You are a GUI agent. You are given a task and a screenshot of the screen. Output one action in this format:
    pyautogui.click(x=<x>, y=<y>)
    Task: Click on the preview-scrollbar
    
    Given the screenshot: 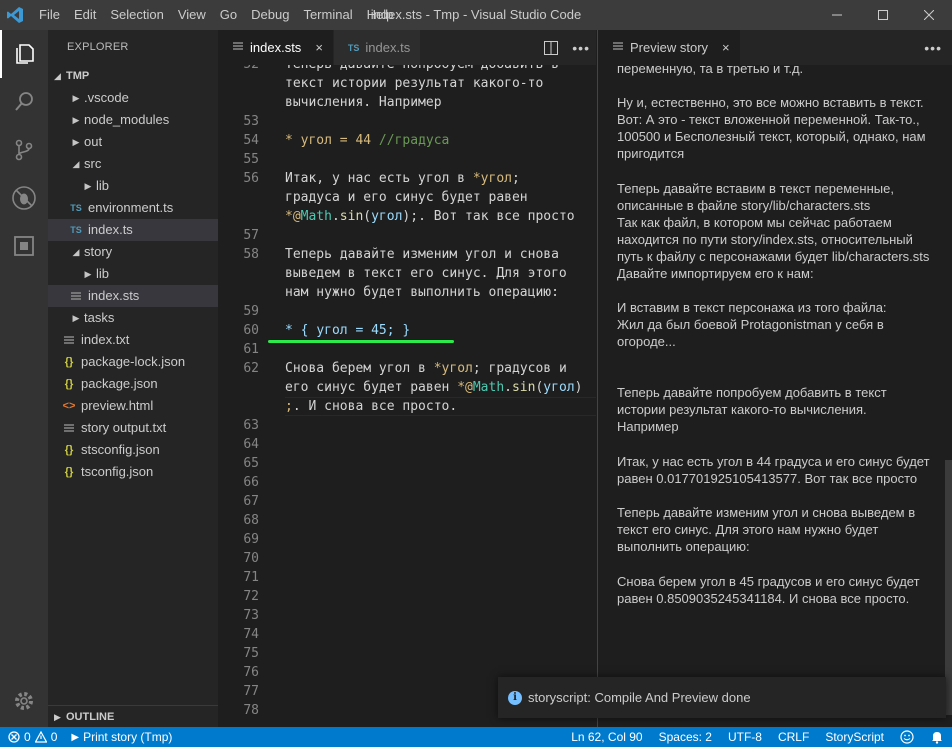 What is the action you would take?
    pyautogui.click(x=948, y=587)
    